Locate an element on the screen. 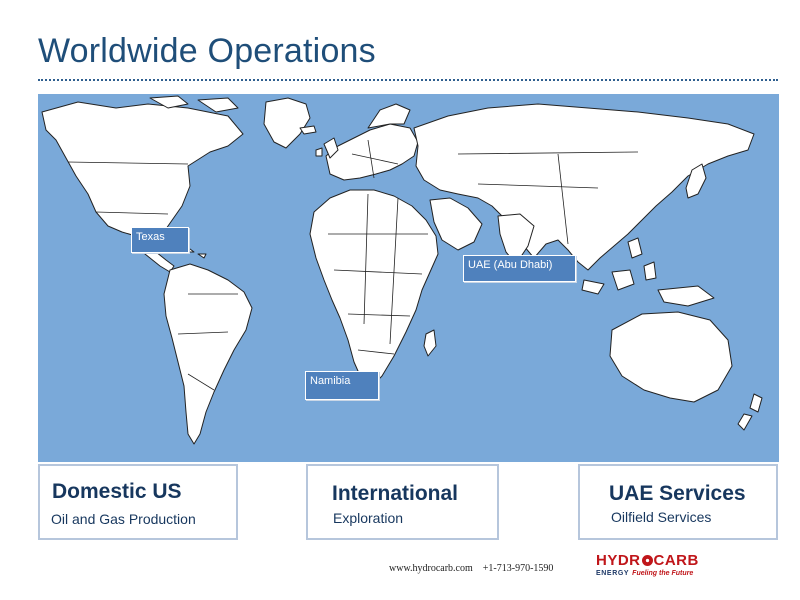 The height and width of the screenshot is (600, 800). logo-name-right: CARB is located at coordinates (676, 560).